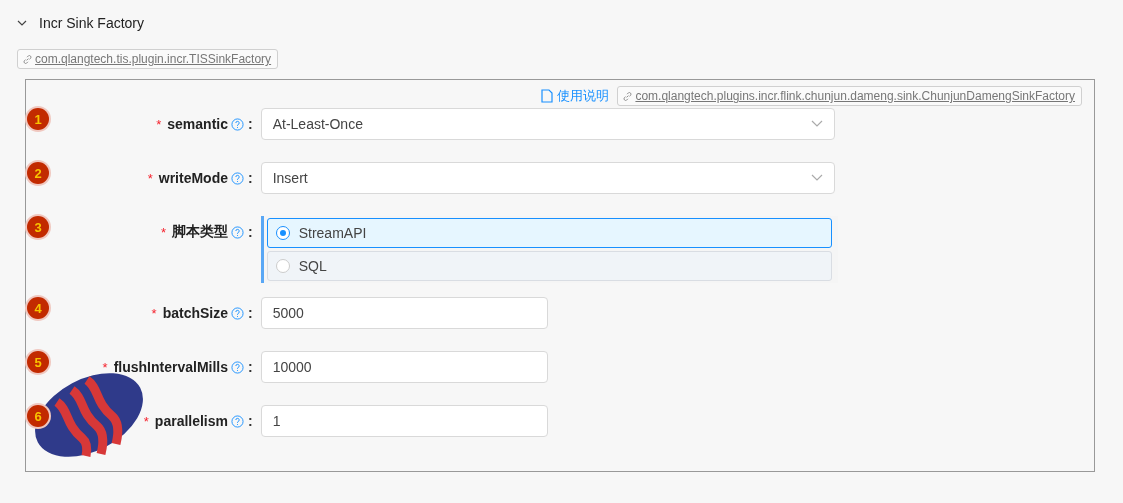 The height and width of the screenshot is (503, 1123). I want to click on input-field: 5000, so click(404, 313).